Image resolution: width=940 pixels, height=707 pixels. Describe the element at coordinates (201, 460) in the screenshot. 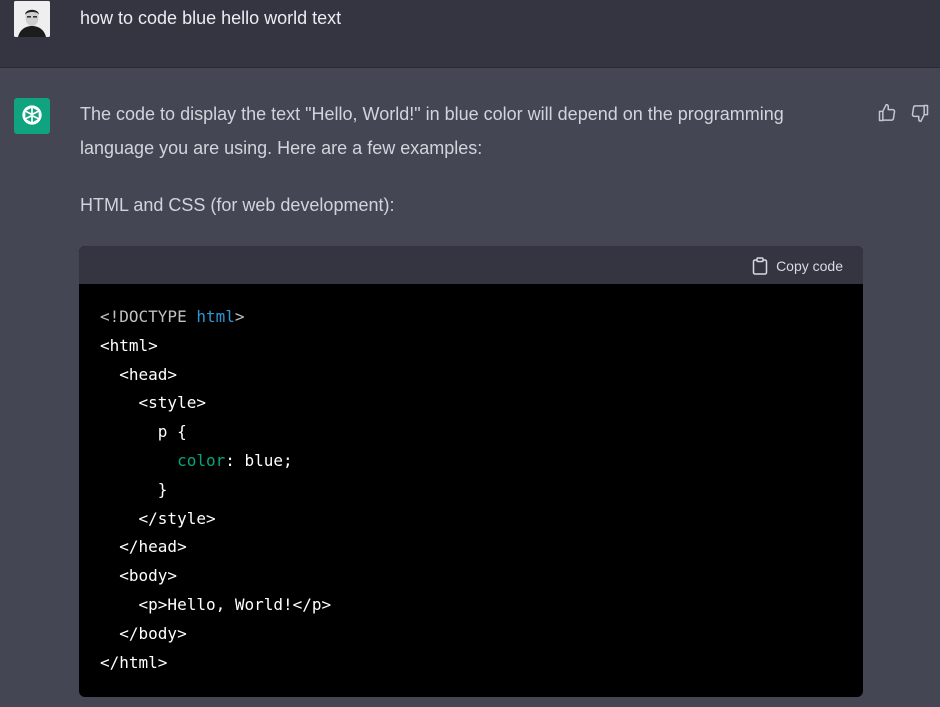

I see `code-token: color` at that location.